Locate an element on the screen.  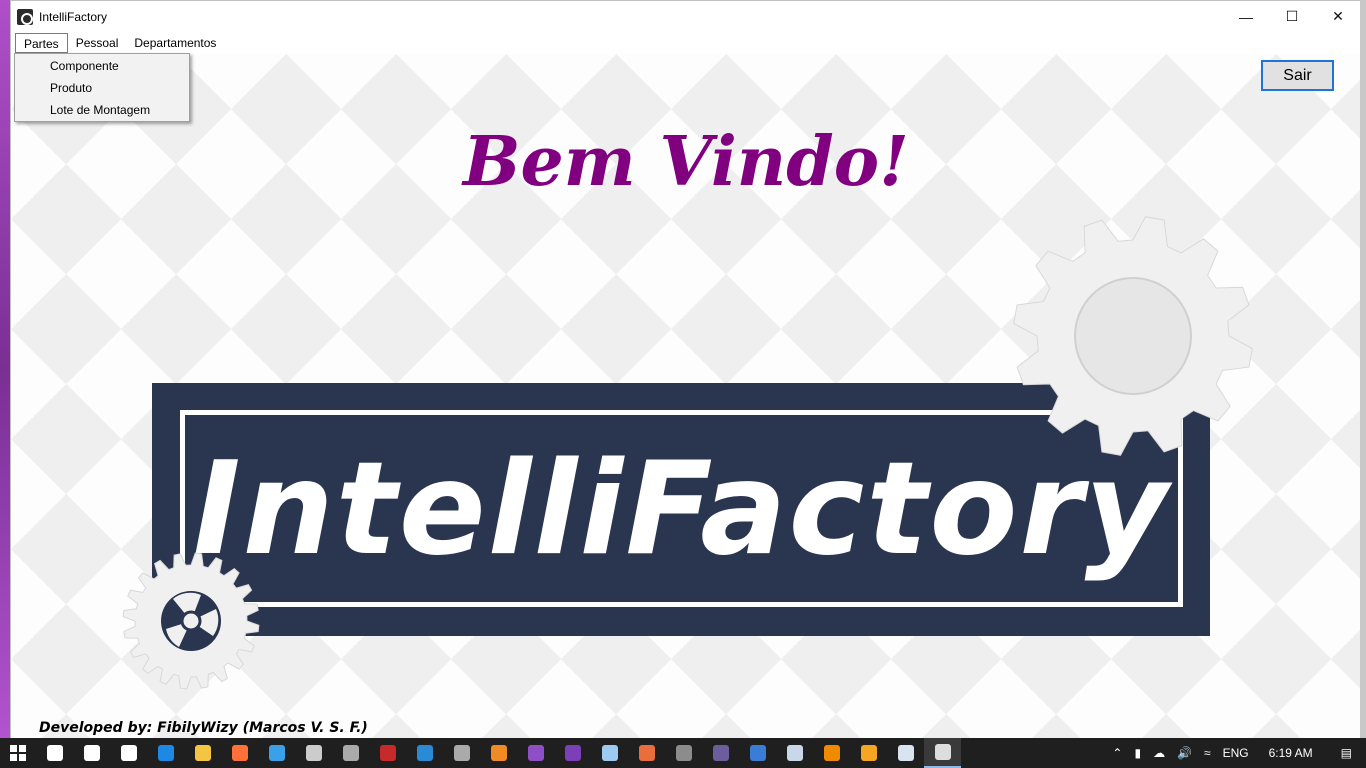
box-icon-glyph is located at coordinates (498, 753).